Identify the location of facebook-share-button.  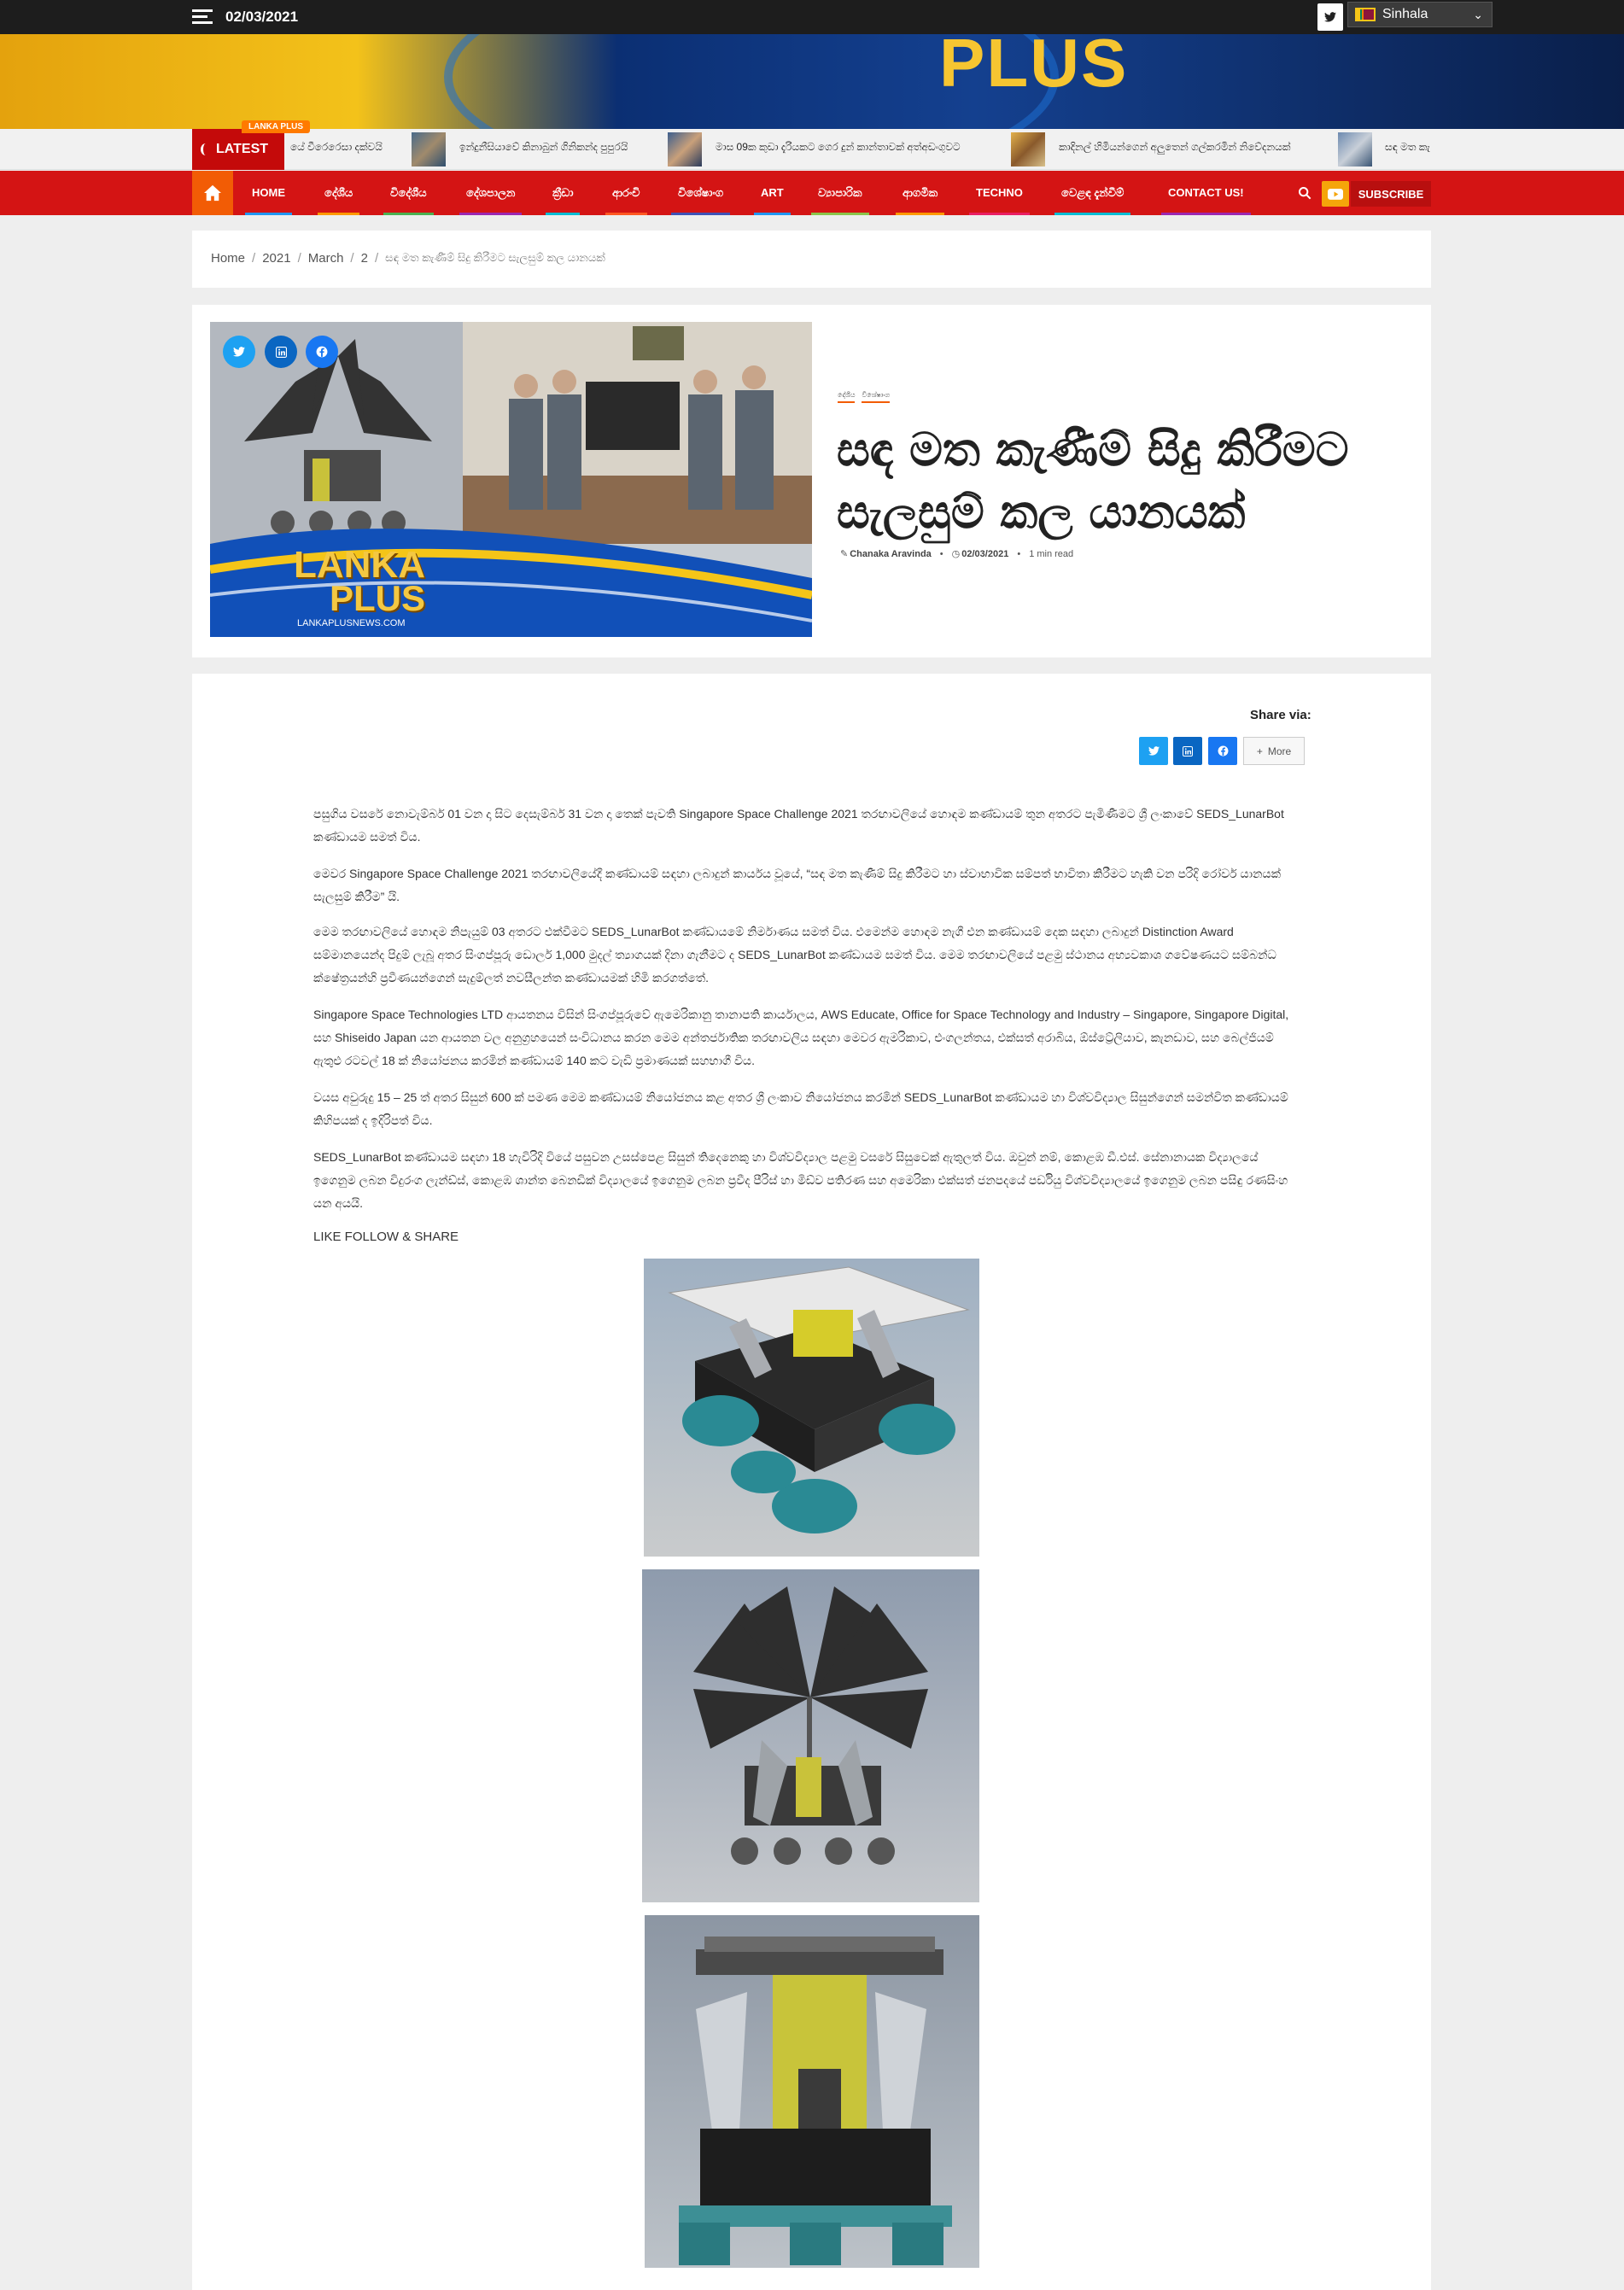
(1222, 751).